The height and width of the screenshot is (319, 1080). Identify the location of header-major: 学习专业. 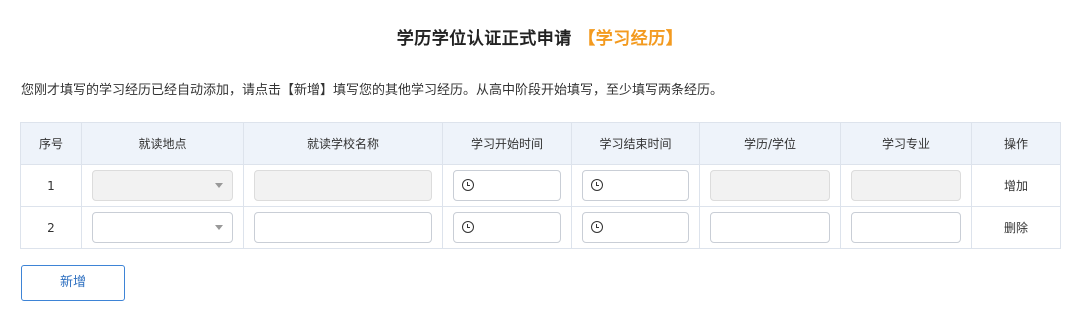
(906, 143).